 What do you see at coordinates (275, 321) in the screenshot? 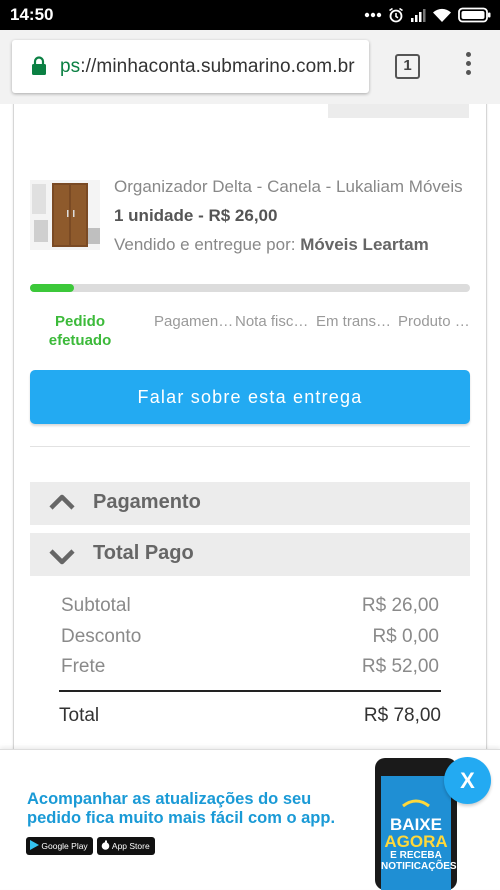
I see `step-nota-fiscal: Nota fiscal emitida` at bounding box center [275, 321].